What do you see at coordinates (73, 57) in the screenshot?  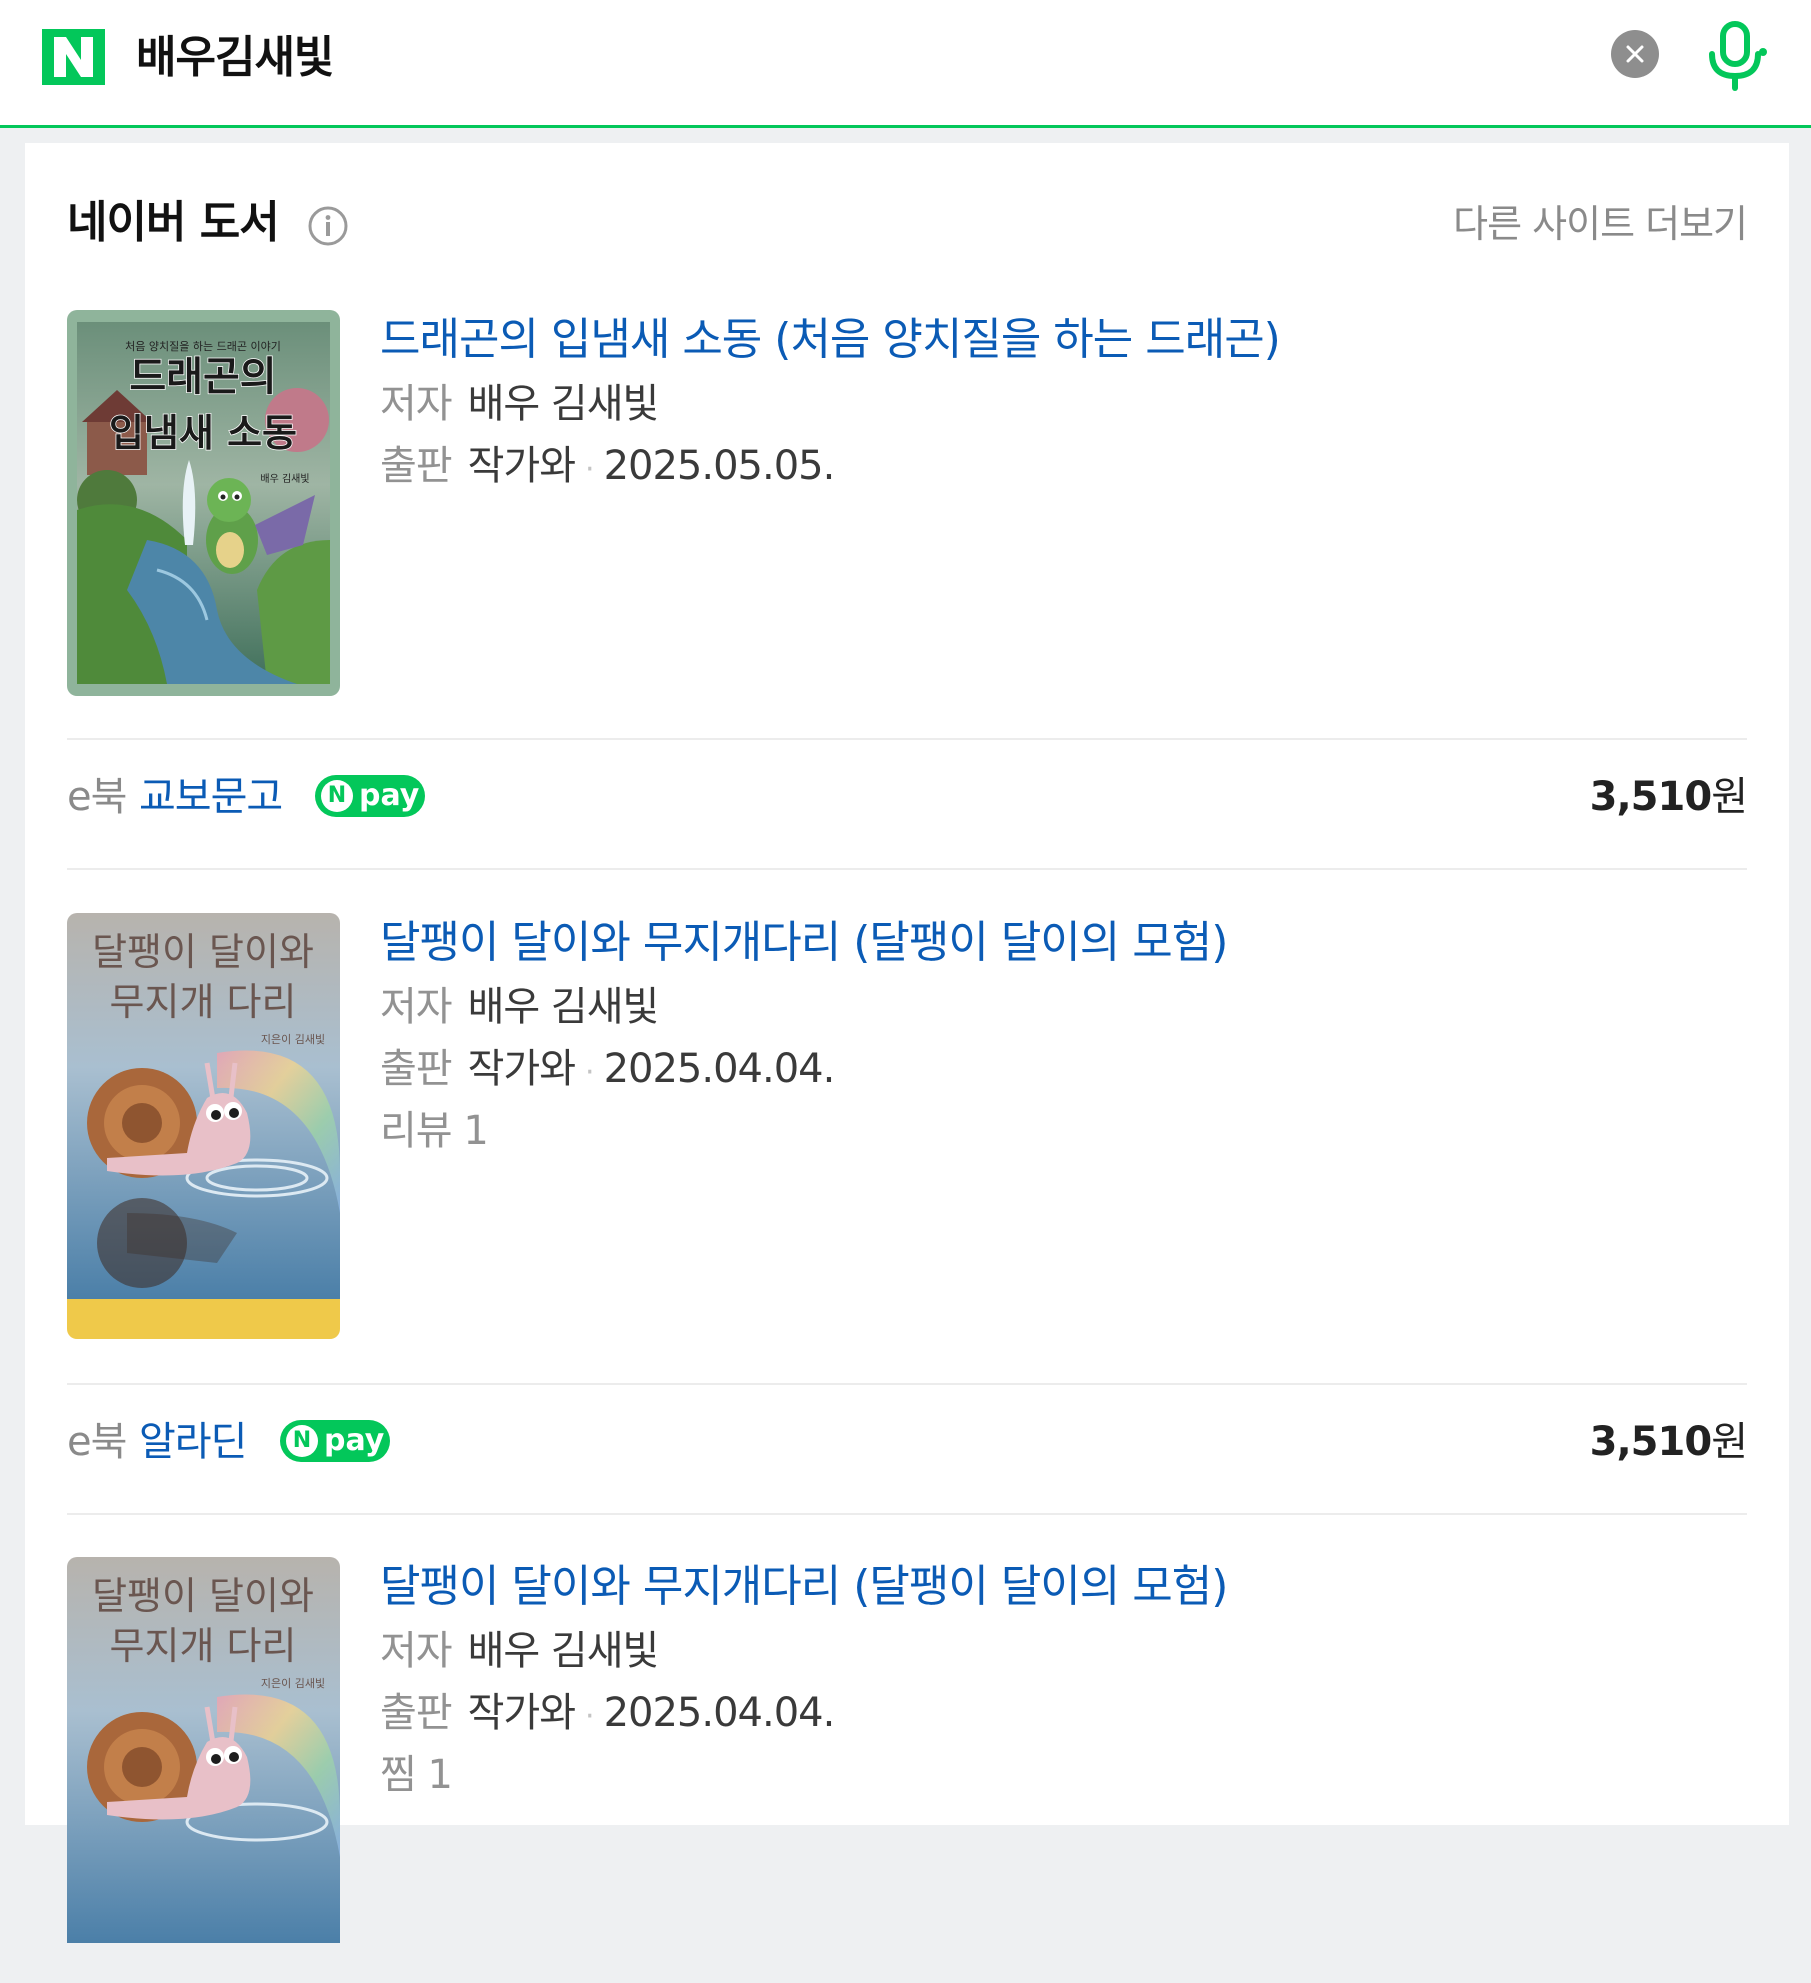 I see `naver-logo` at bounding box center [73, 57].